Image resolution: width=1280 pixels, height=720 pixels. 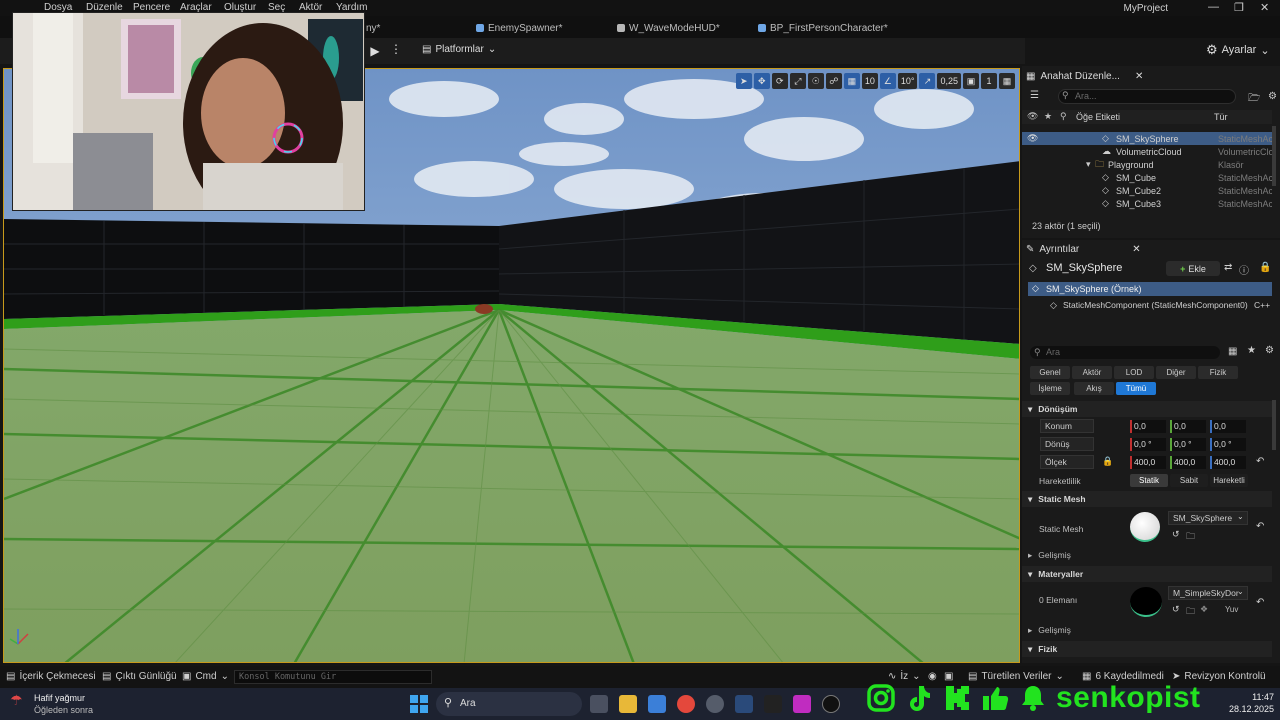 I want to click on mobility-movable: Hareketli, so click(x=1229, y=480).